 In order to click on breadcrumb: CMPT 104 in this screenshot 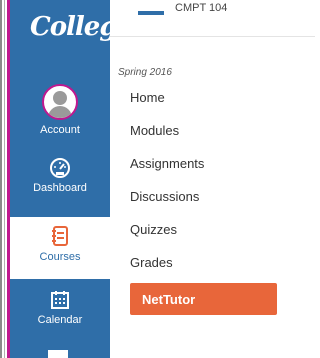, I will do `click(201, 8)`.